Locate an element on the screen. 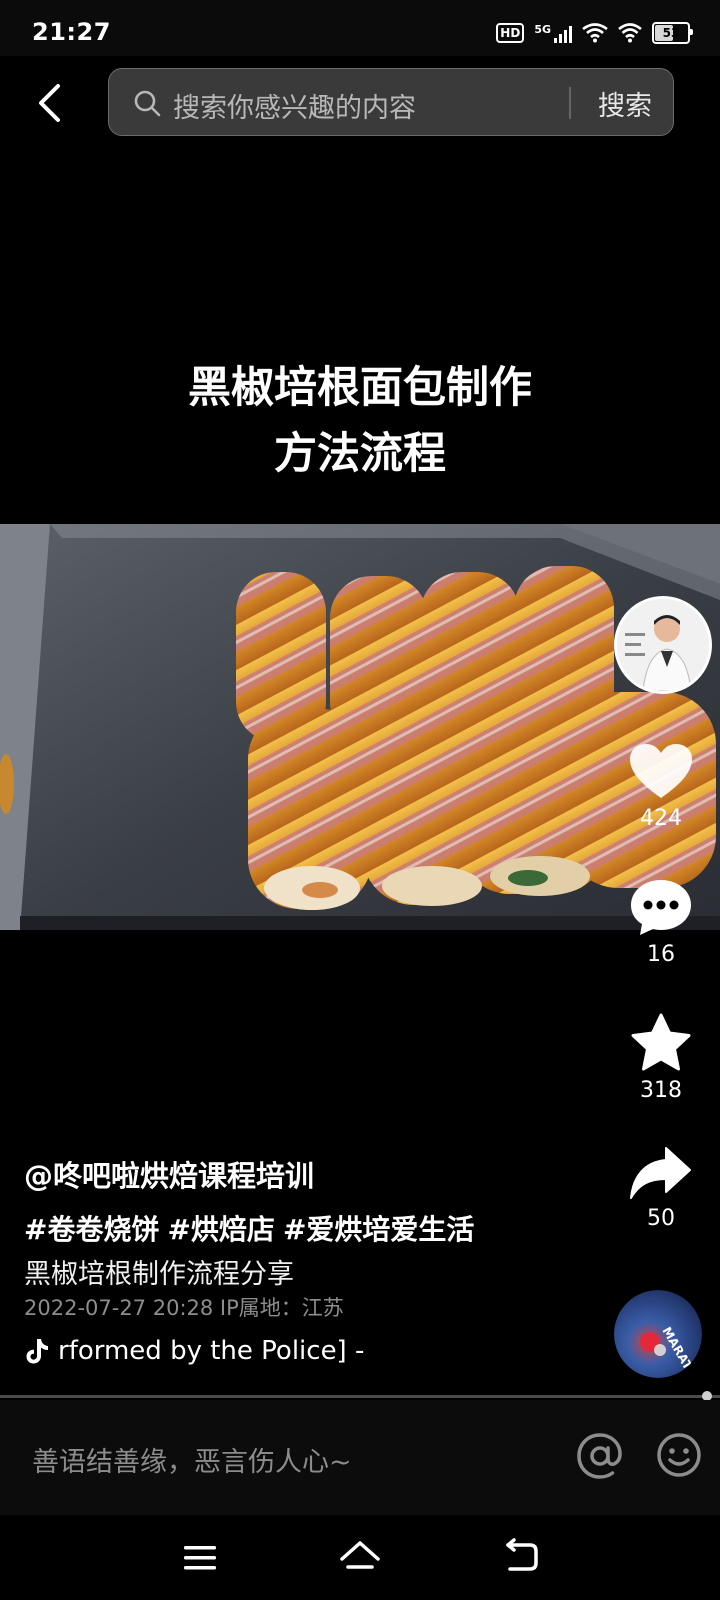  hashtags: #卷卷烧饼 #烘焙店 #爱烘培爱生活 is located at coordinates (249, 1228).